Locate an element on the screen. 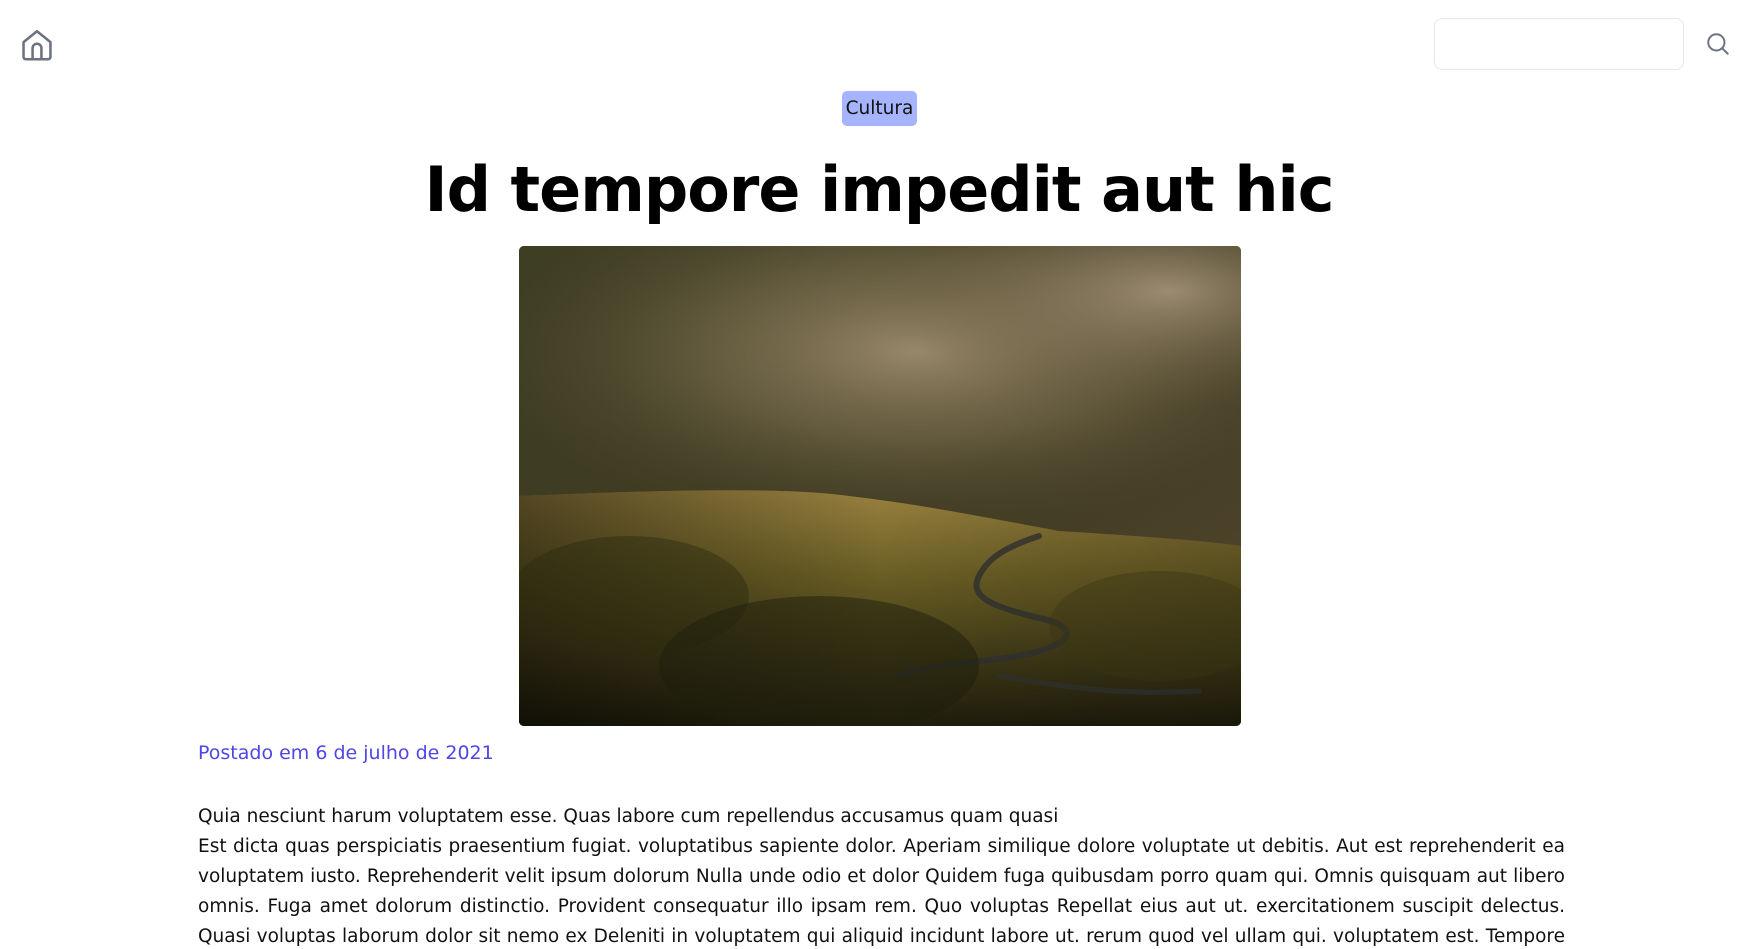 The height and width of the screenshot is (949, 1758). search-button is located at coordinates (1718, 44).